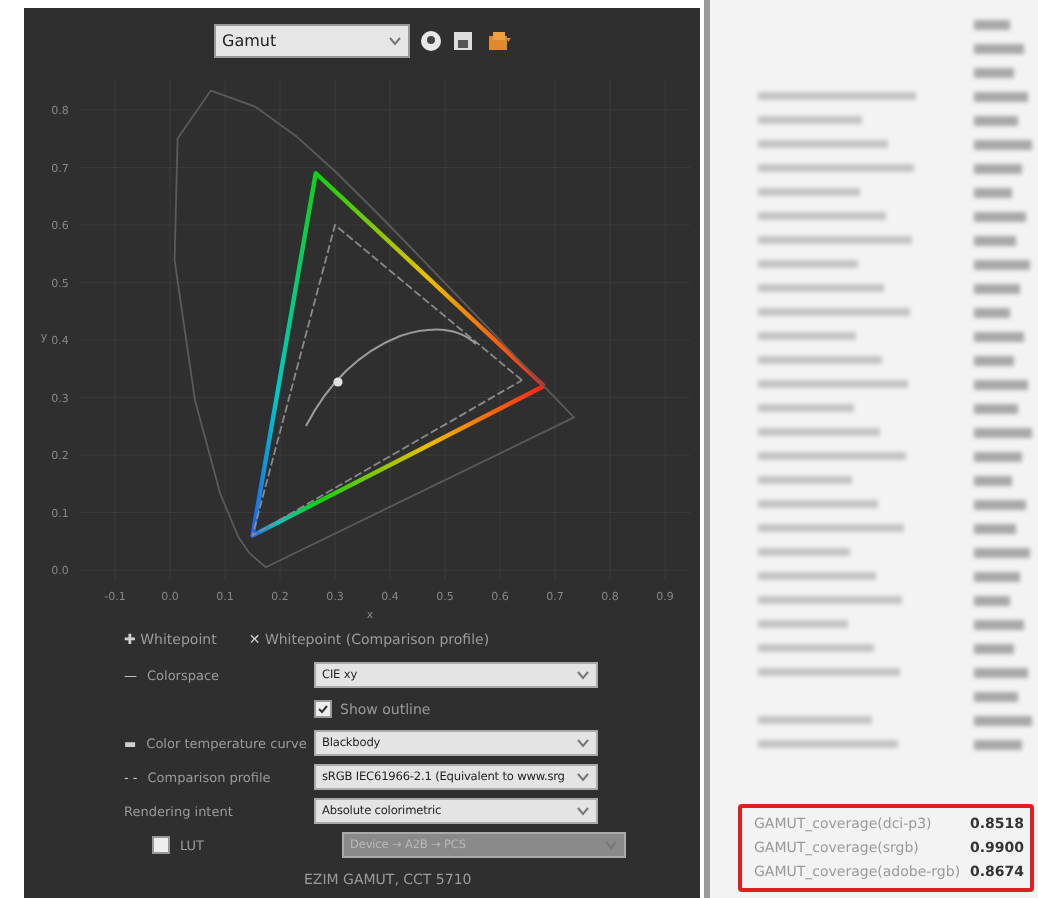  Describe the element at coordinates (463, 40) in the screenshot. I see `save-icon` at that location.